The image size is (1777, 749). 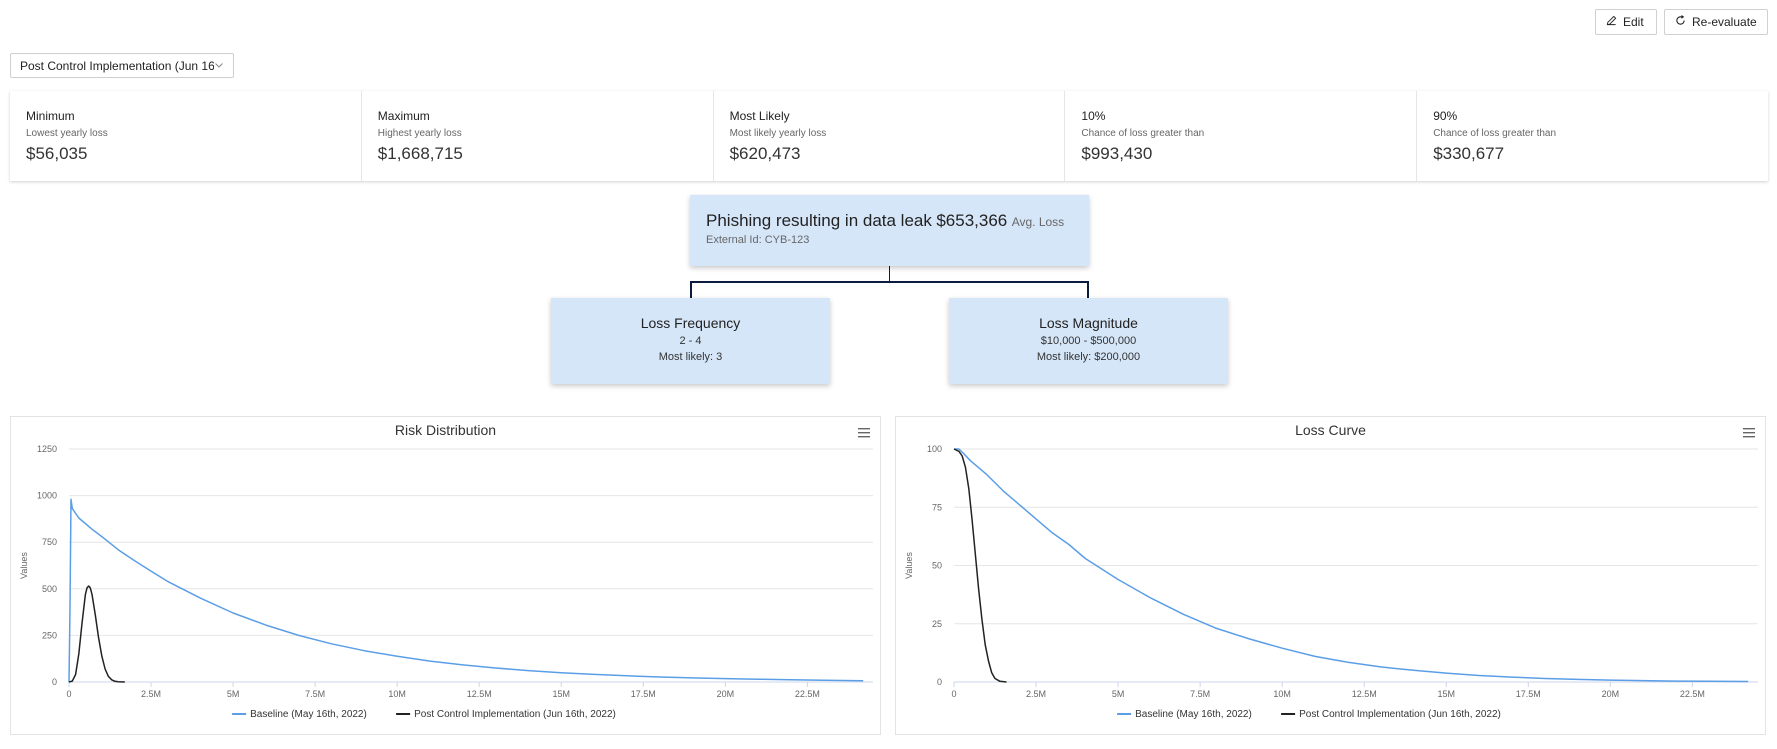 What do you see at coordinates (1469, 153) in the screenshot?
I see `stat-value: $330,677` at bounding box center [1469, 153].